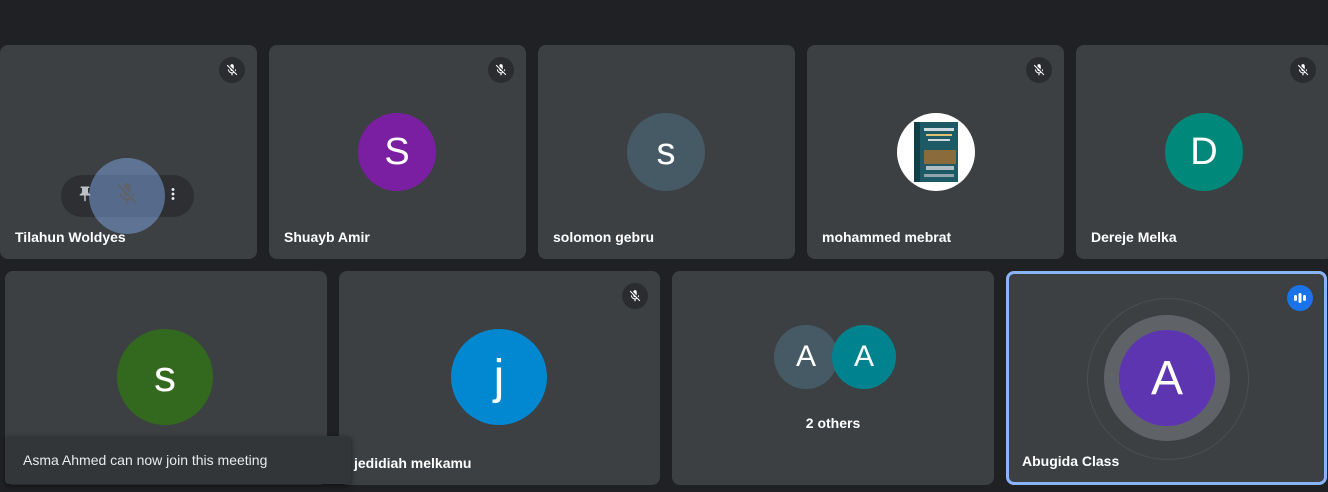 This screenshot has height=492, width=1328. I want to click on participant-tile-tilahun: Tilahun Woldyes, so click(128, 152).